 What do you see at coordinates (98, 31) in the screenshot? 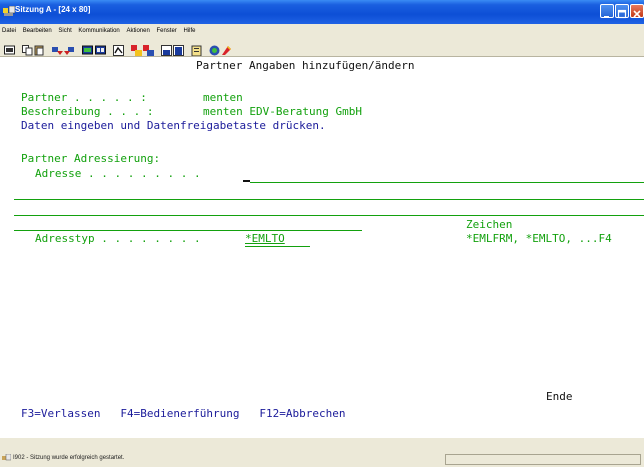
I see `menu-kommunikation: Kommunikation` at bounding box center [98, 31].